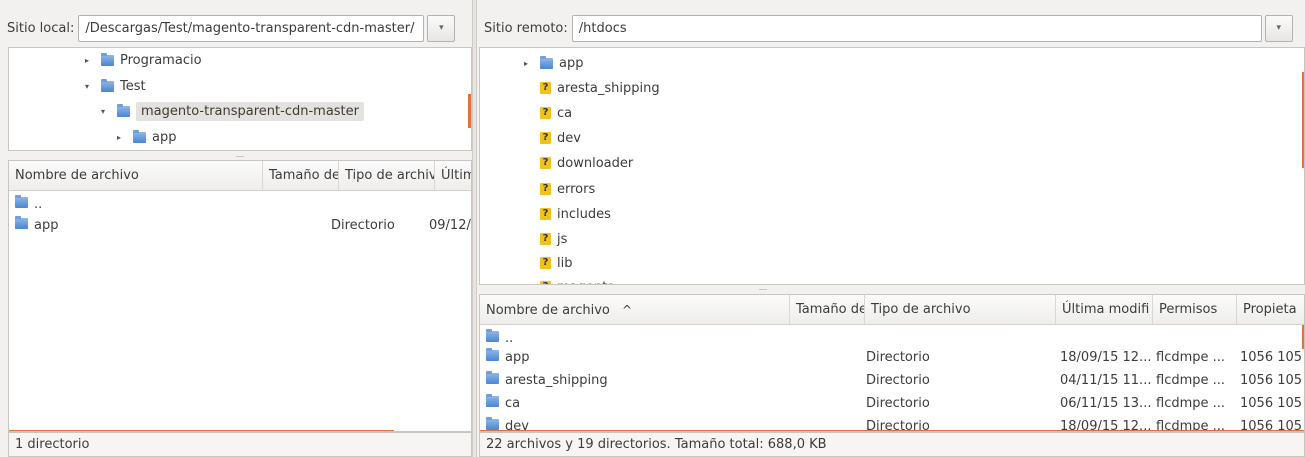  What do you see at coordinates (627, 310) in the screenshot?
I see `sort-ascending-icon: ^` at bounding box center [627, 310].